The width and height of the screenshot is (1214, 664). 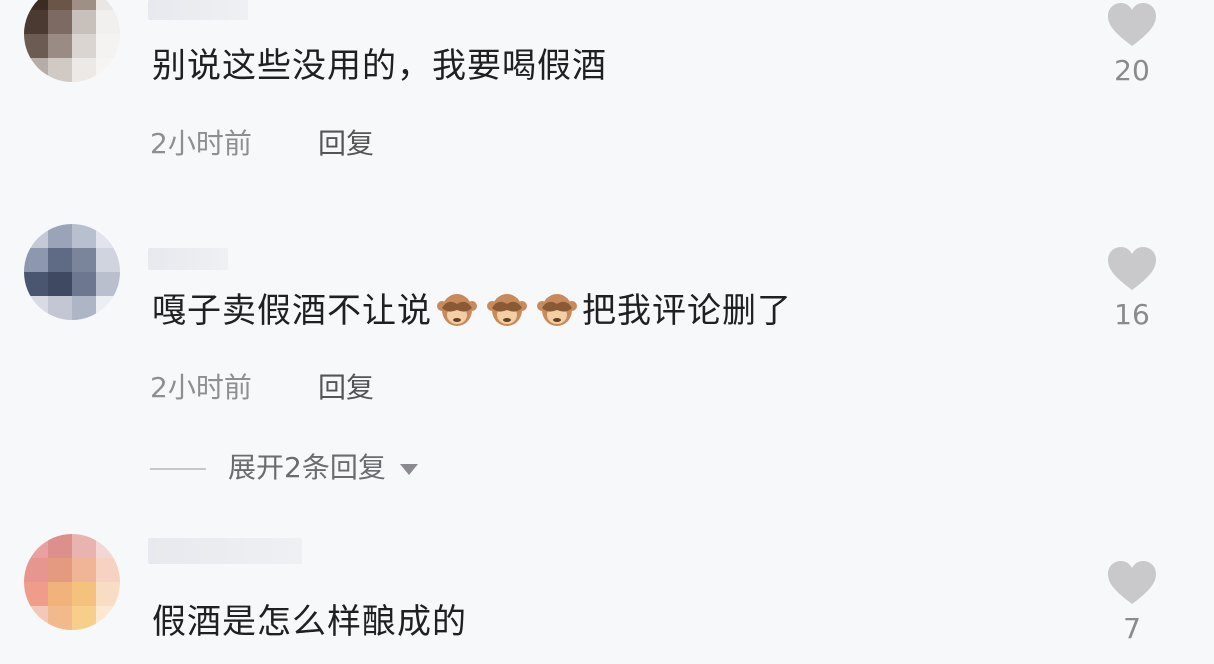 I want to click on like-button: 16, so click(x=1132, y=288).